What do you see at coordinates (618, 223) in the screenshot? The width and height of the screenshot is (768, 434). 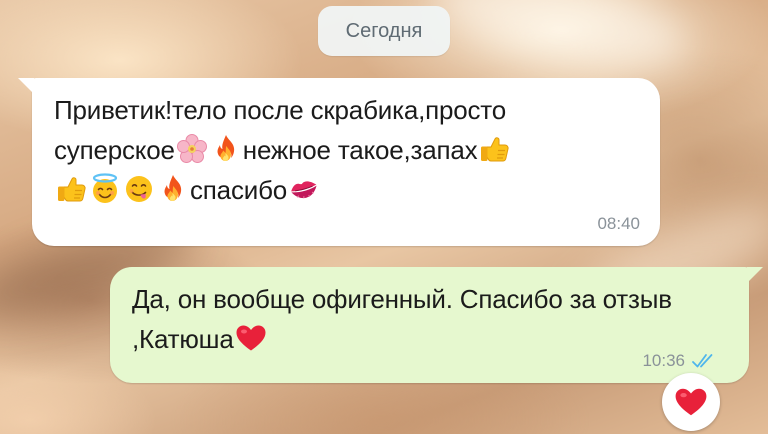 I see `message-timestamp: 08:40` at bounding box center [618, 223].